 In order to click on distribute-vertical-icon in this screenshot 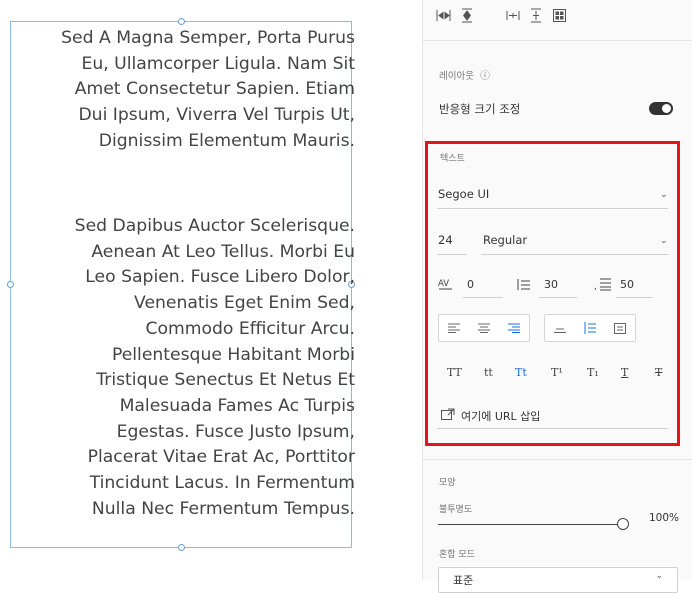, I will do `click(467, 15)`.